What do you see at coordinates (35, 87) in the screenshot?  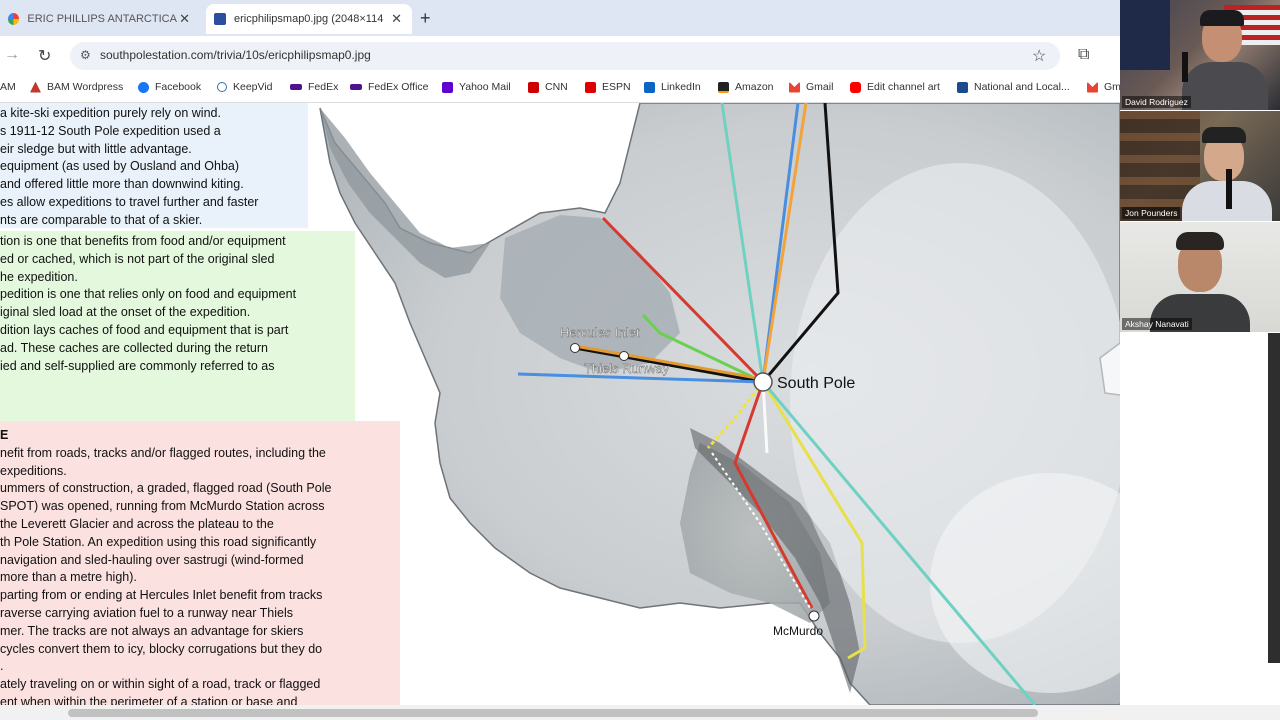 I see `bam-icon` at bounding box center [35, 87].